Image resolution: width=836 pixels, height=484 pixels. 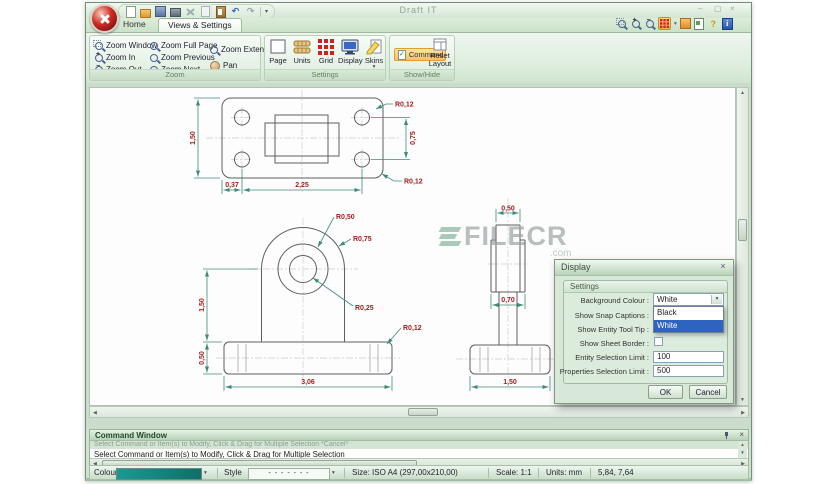 I want to click on colour-label: Colour, so click(x=106, y=472).